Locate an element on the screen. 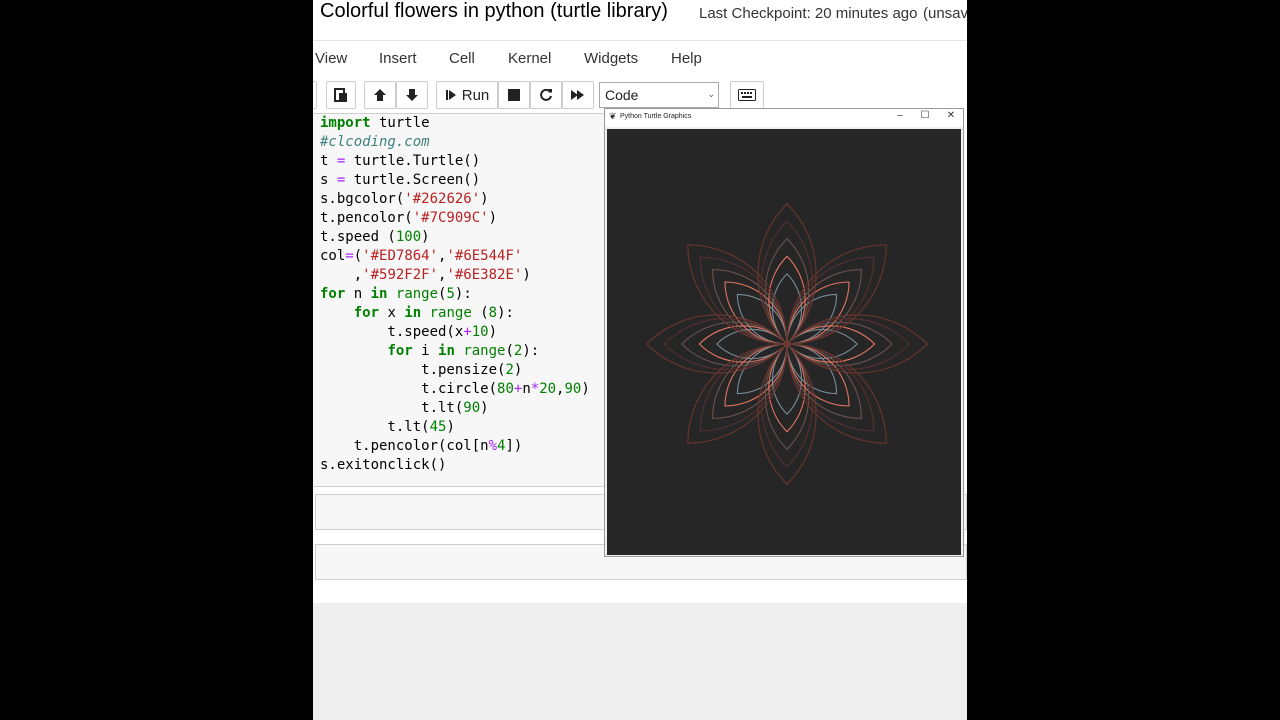  chevron-down-icon: ⌄ is located at coordinates (711, 94).